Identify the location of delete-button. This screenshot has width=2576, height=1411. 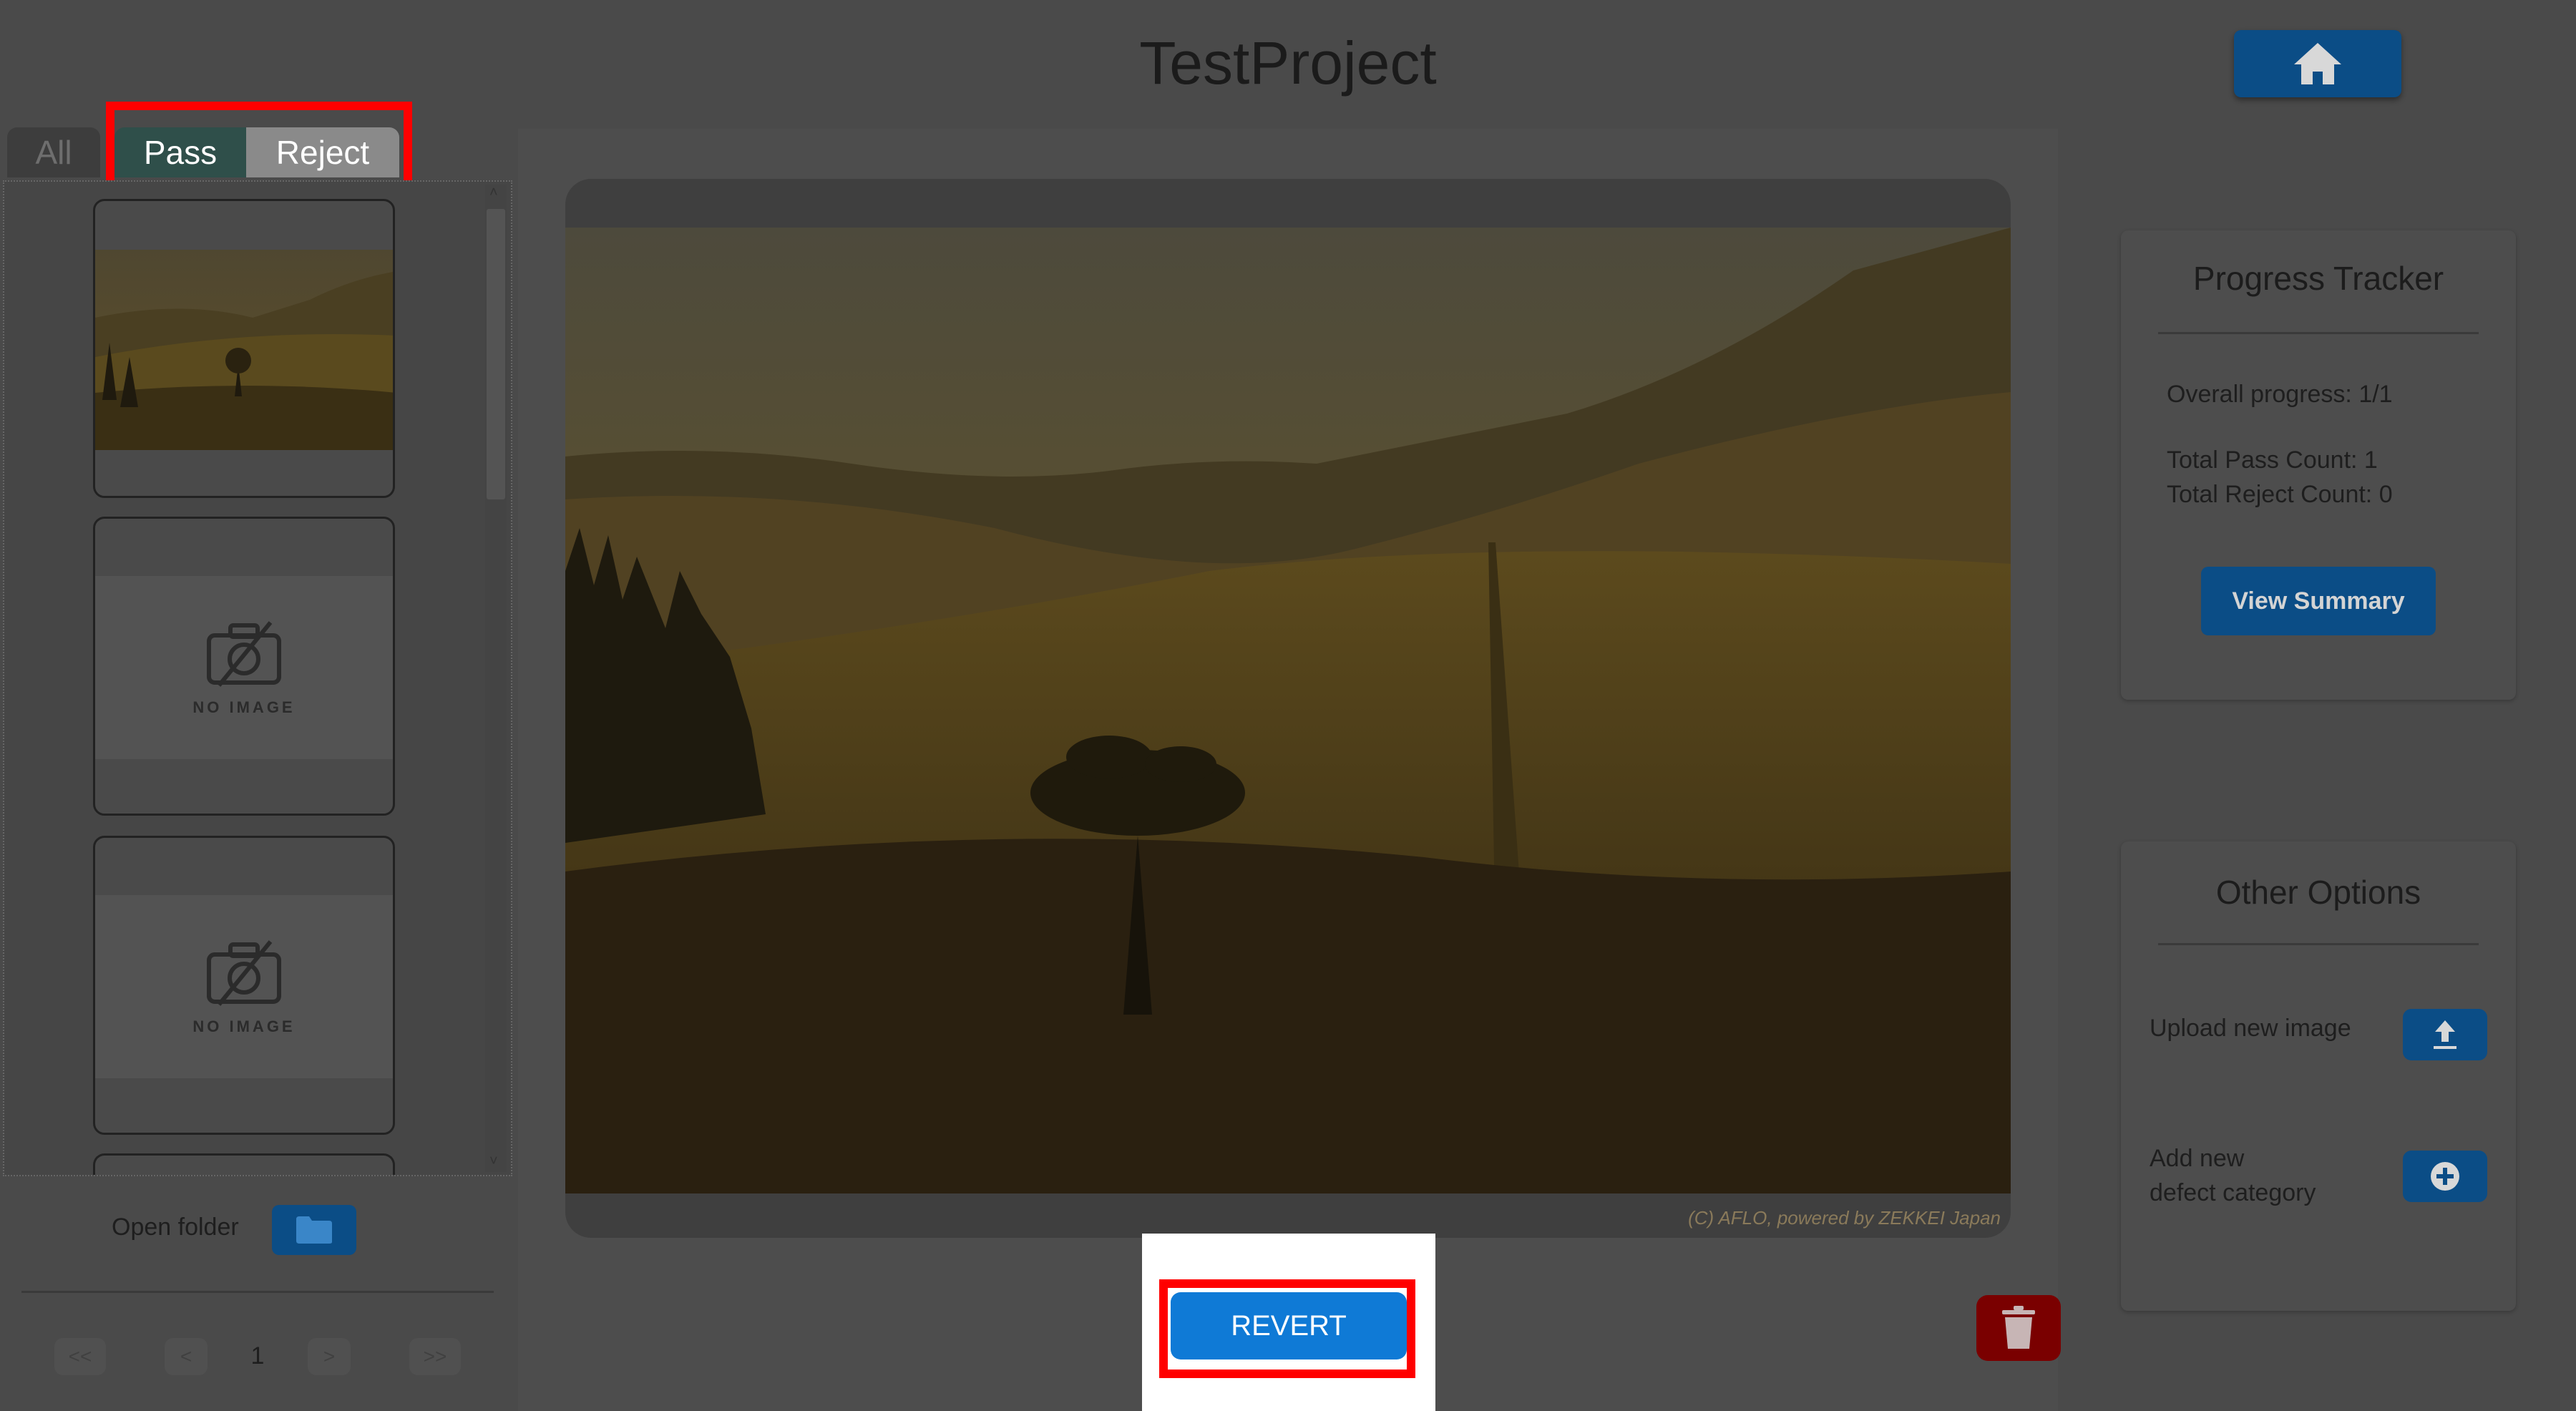
(2018, 1328).